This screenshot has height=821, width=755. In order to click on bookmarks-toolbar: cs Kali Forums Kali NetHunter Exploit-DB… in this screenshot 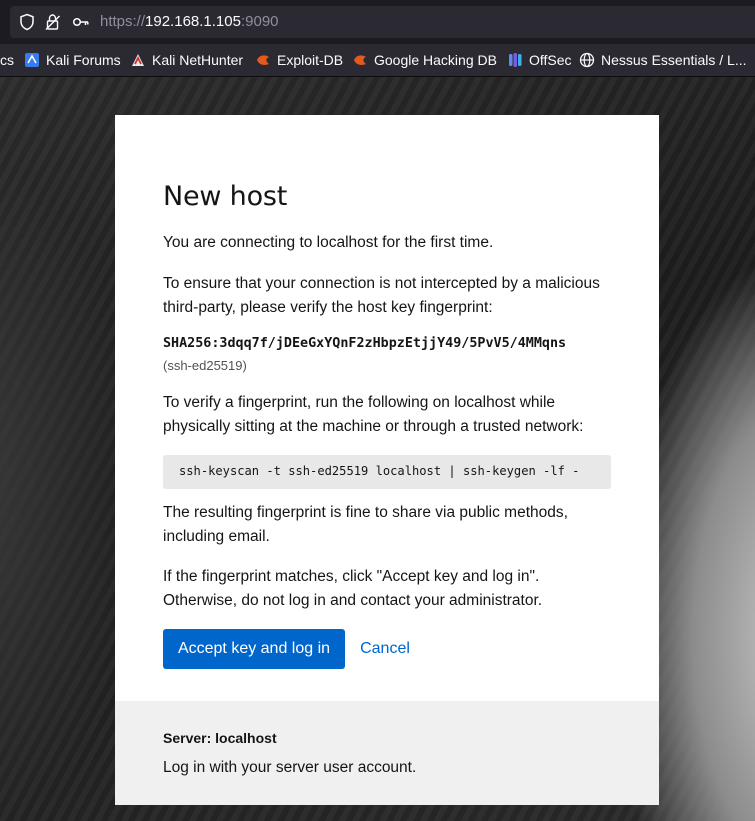, I will do `click(377, 60)`.